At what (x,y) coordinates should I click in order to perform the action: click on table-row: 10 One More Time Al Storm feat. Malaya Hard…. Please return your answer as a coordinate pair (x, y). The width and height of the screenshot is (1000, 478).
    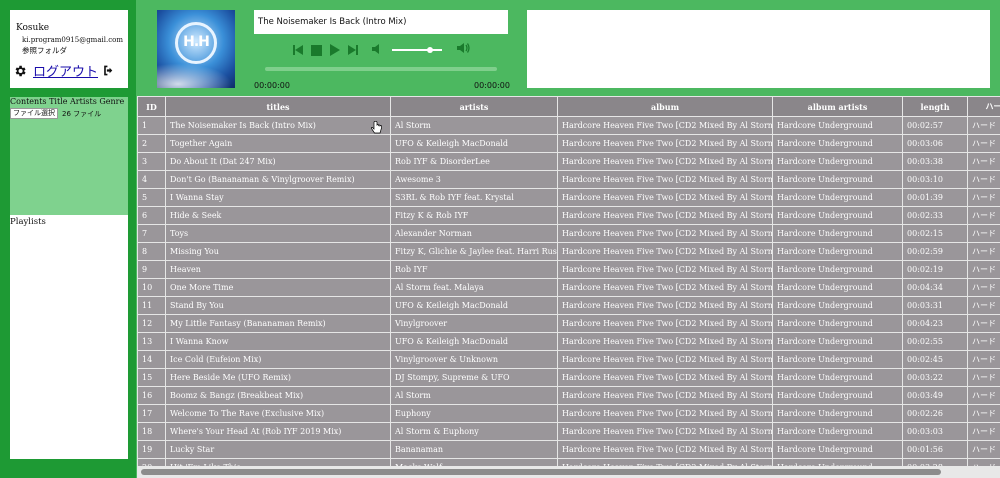
    Looking at the image, I should click on (568, 287).